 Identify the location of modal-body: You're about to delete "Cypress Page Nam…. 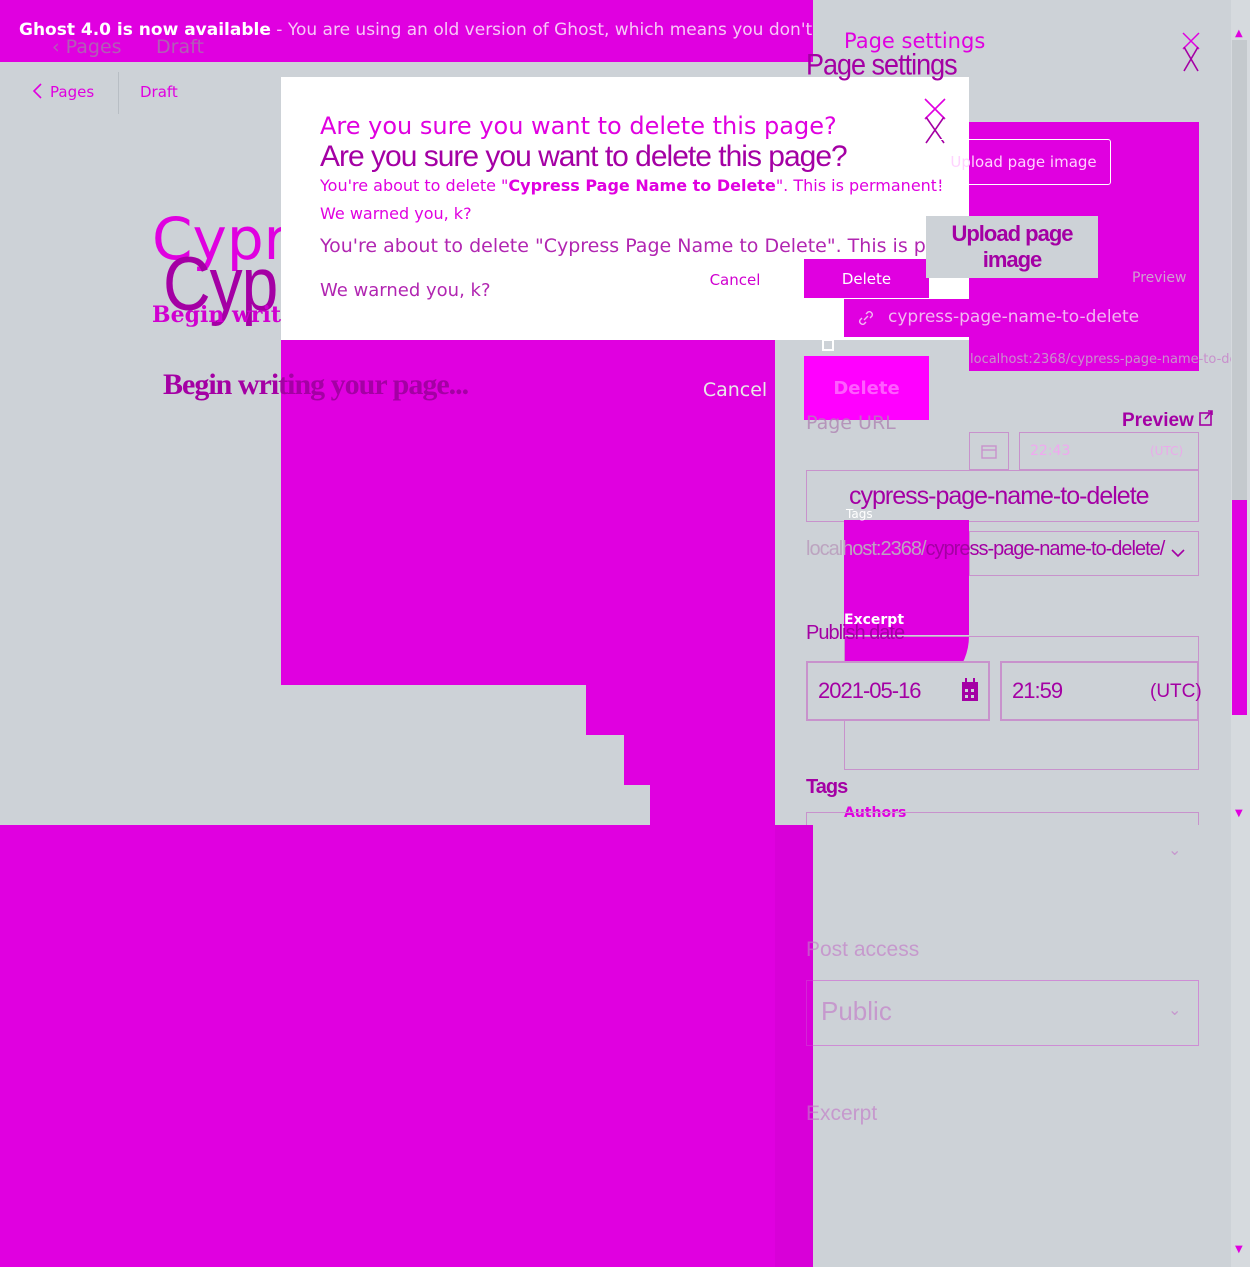
(632, 185).